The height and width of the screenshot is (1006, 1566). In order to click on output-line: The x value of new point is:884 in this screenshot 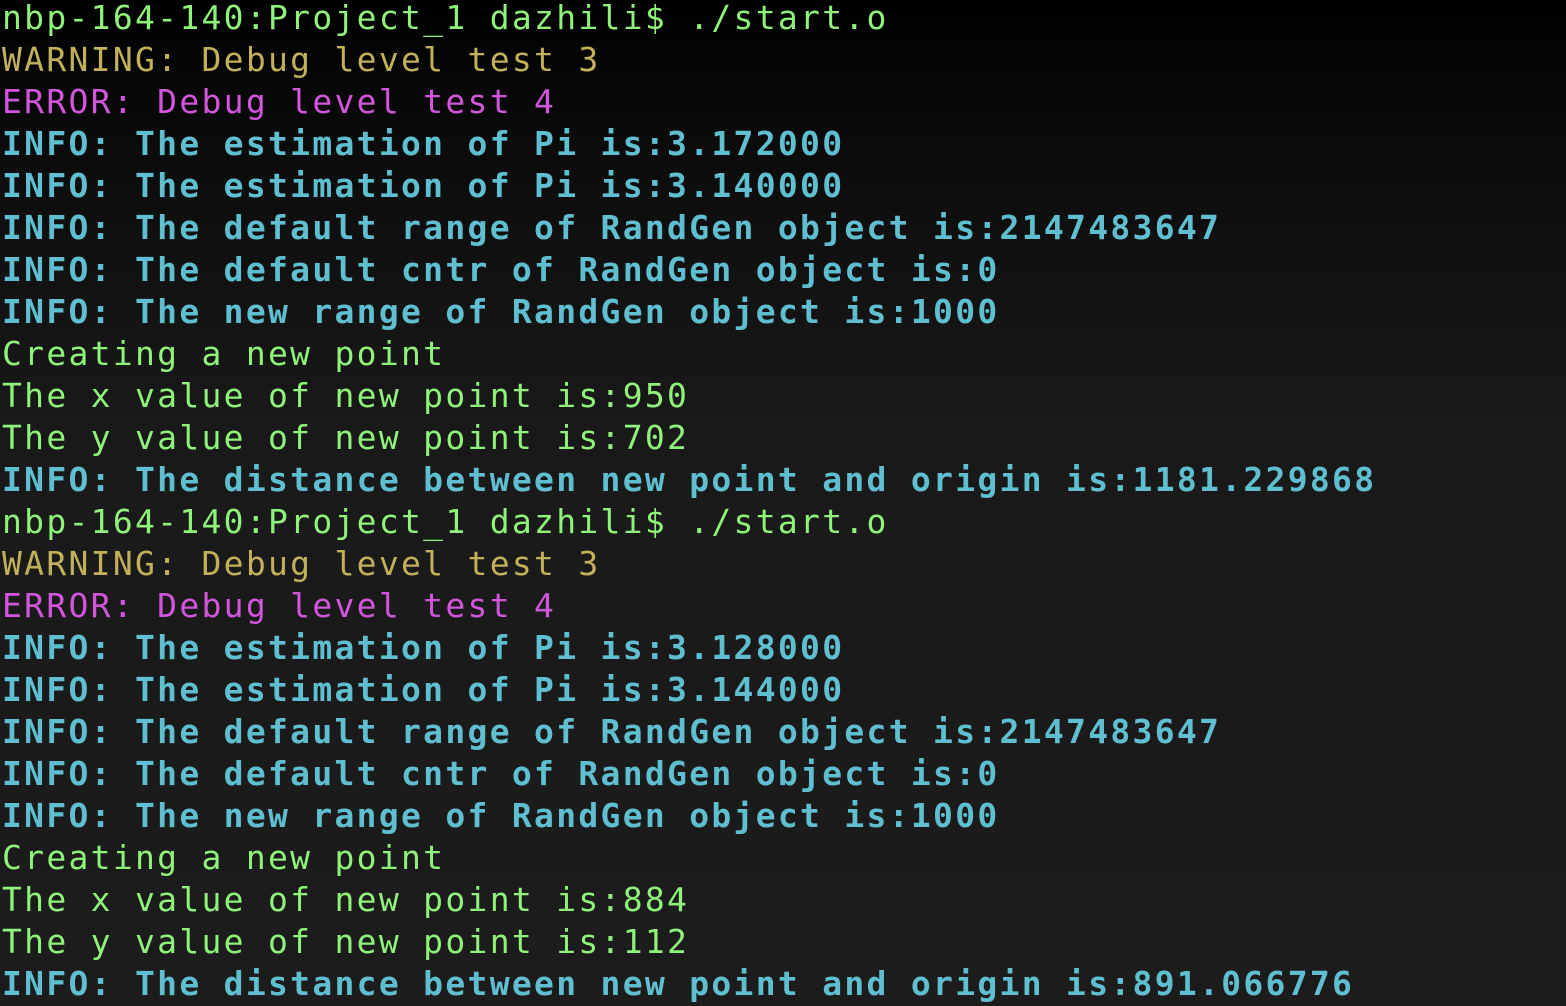, I will do `click(346, 899)`.